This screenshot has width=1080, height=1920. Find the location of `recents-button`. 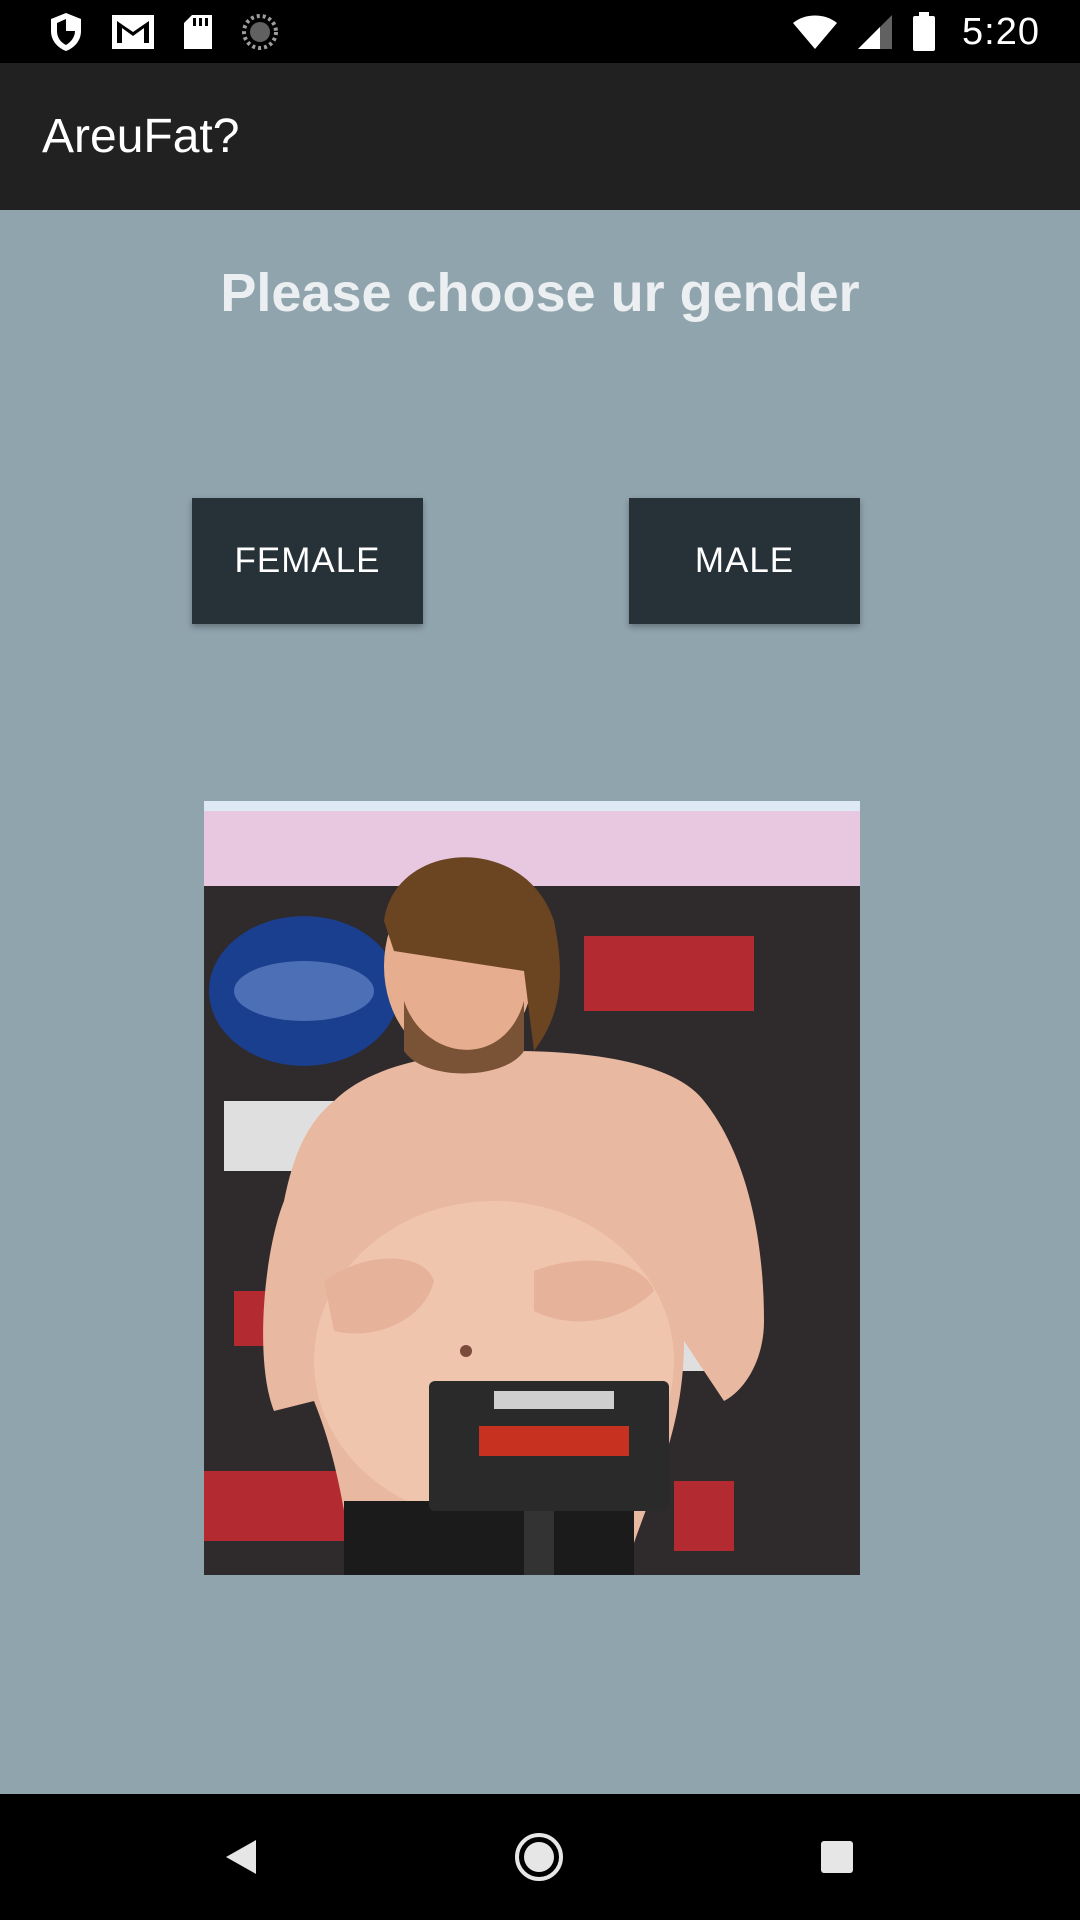

recents-button is located at coordinates (837, 1857).